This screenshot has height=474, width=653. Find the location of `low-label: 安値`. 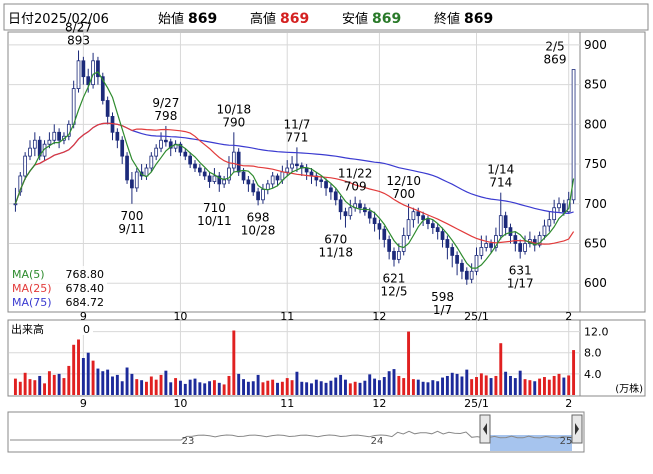

low-label: 安値 is located at coordinates (355, 19).